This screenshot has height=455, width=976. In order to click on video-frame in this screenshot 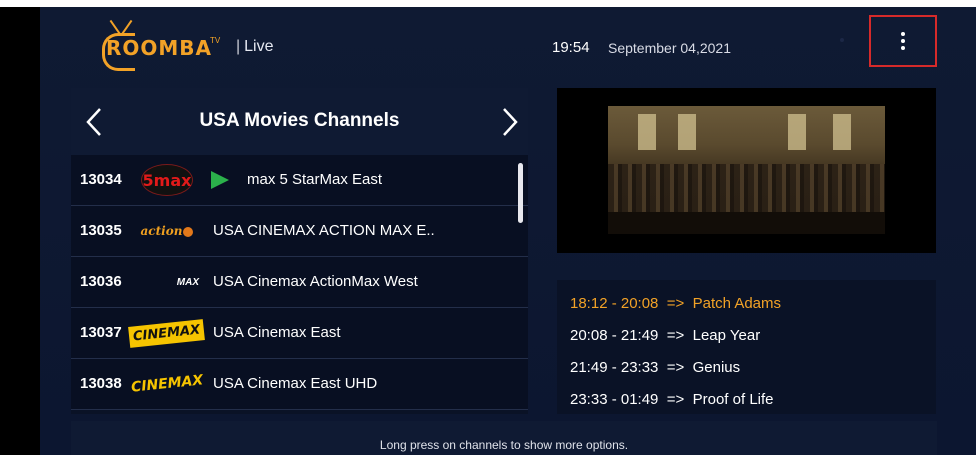, I will do `click(746, 170)`.